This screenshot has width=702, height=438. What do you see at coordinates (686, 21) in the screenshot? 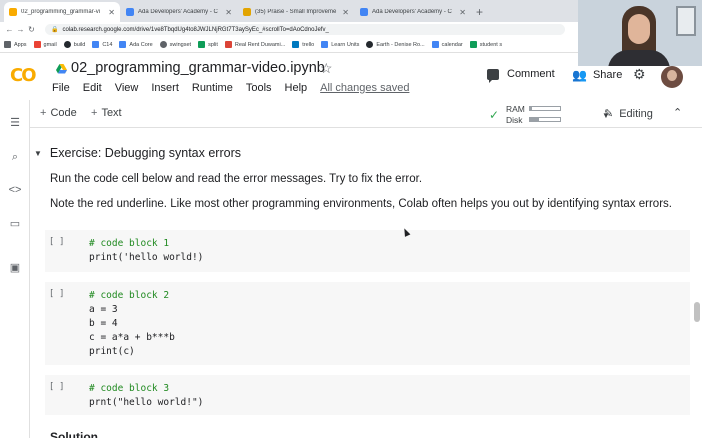
I see `webcam-picture-frame` at bounding box center [686, 21].